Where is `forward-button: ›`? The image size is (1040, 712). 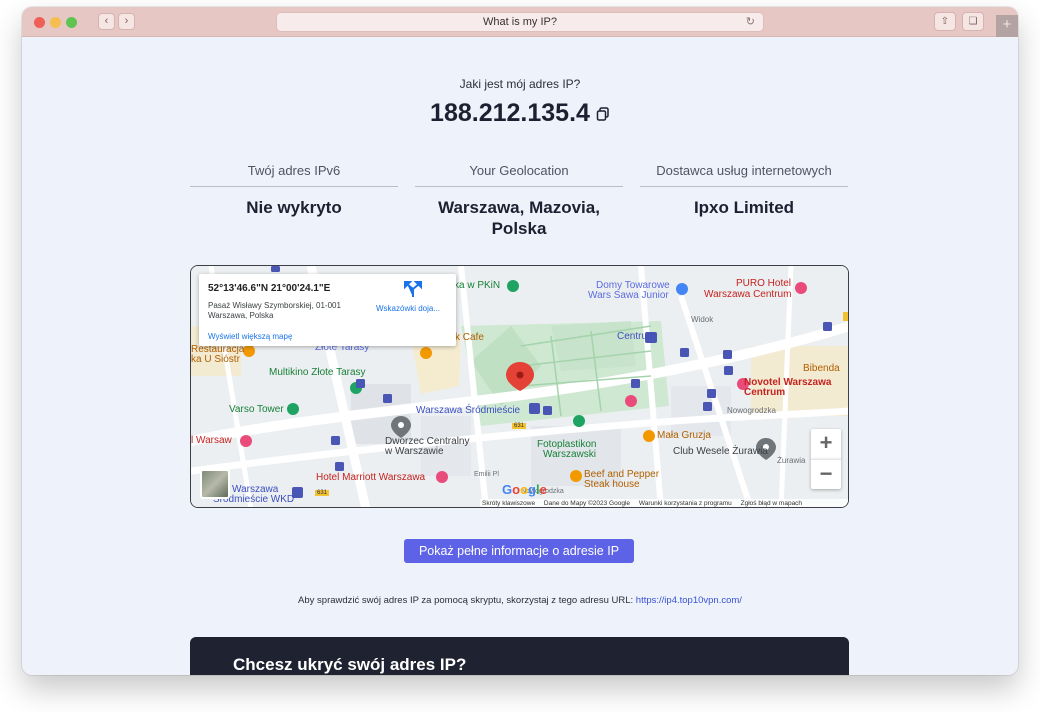
forward-button: › is located at coordinates (126, 21).